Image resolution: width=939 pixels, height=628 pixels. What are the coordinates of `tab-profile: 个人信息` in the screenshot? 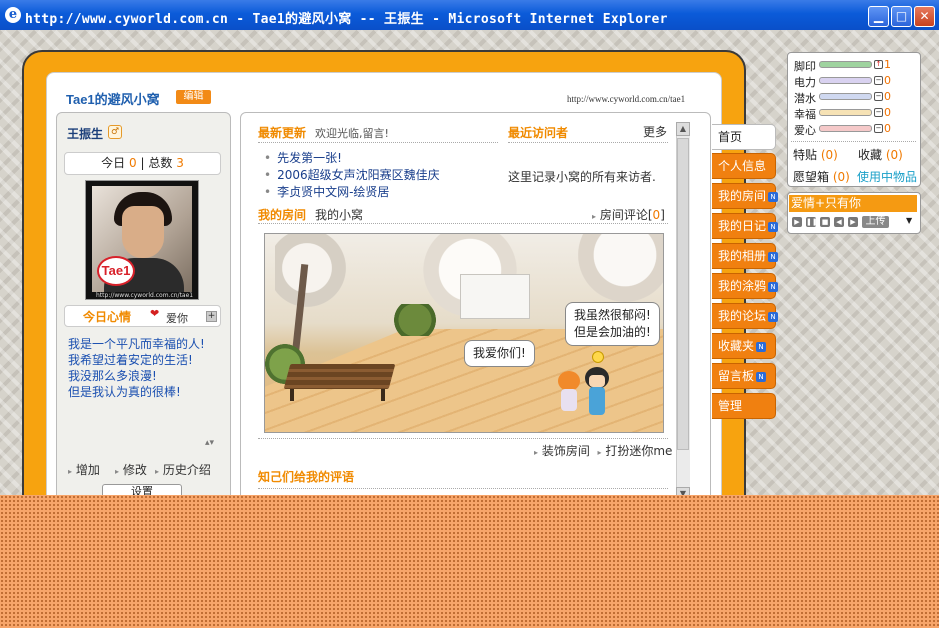 It's located at (744, 166).